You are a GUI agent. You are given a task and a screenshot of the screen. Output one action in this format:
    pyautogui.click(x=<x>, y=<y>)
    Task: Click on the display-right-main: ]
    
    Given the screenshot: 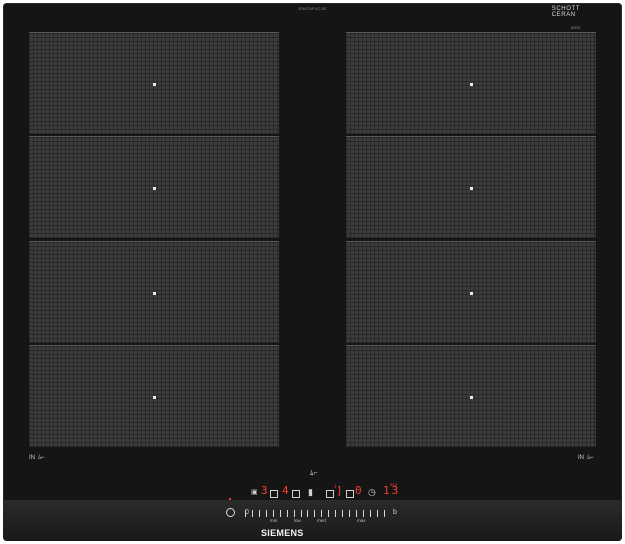 What is the action you would take?
    pyautogui.click(x=339, y=490)
    